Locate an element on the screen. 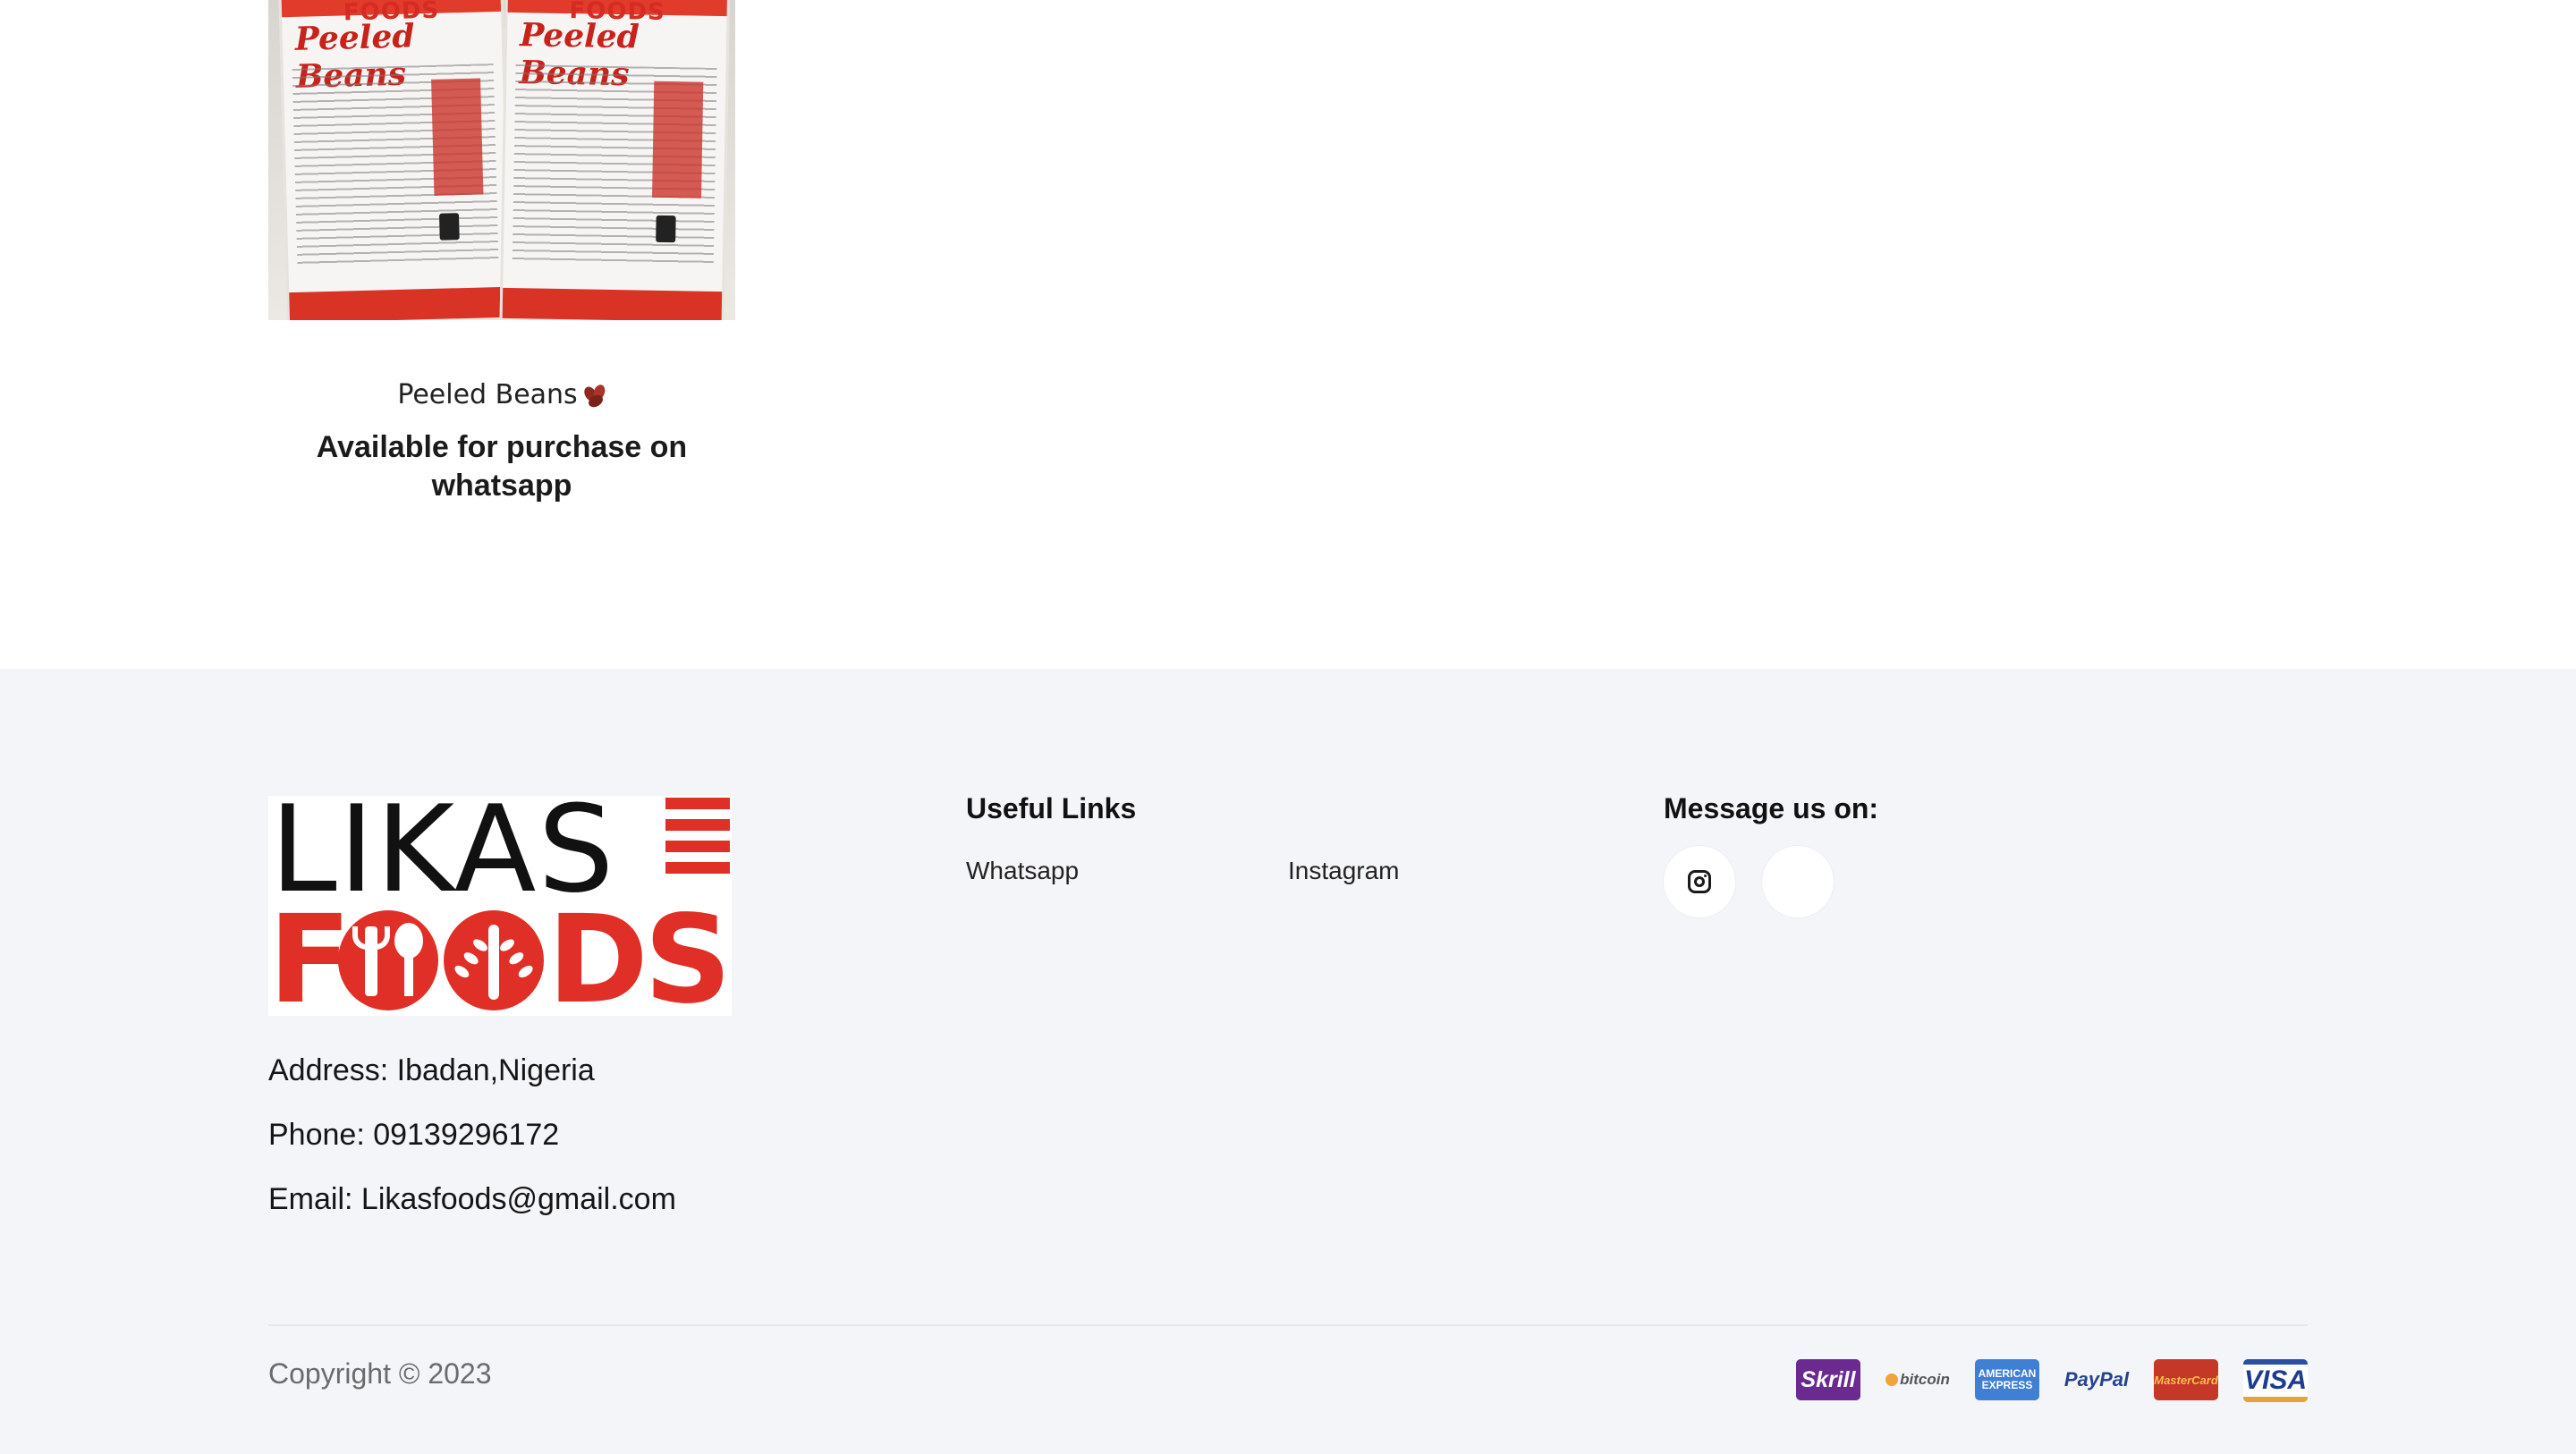 The width and height of the screenshot is (2576, 1454). instagram-button is located at coordinates (1699, 881).